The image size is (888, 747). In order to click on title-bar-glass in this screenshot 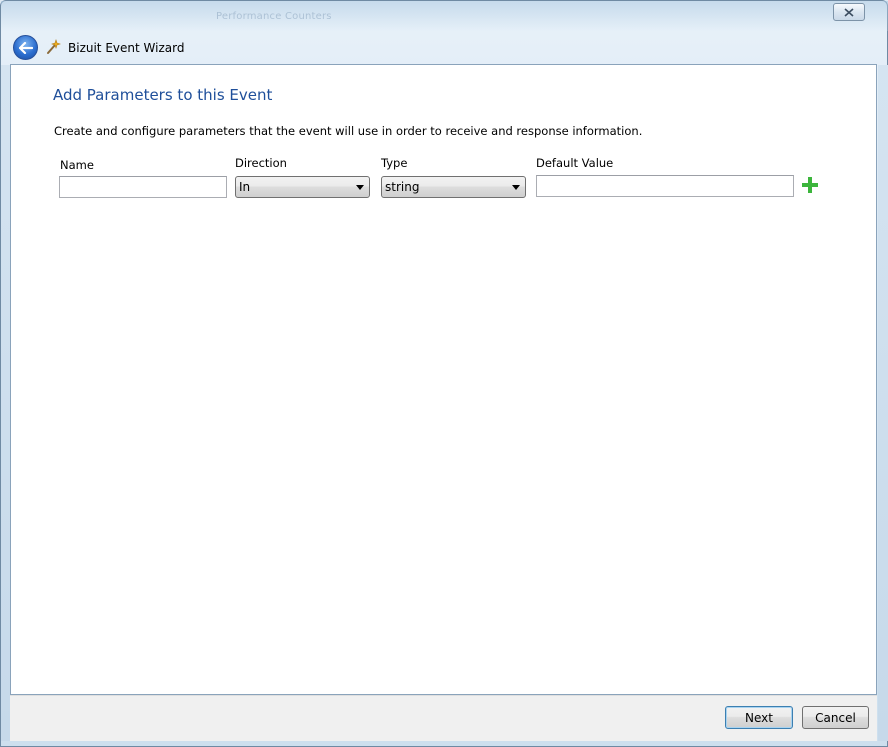, I will do `click(444, 16)`.